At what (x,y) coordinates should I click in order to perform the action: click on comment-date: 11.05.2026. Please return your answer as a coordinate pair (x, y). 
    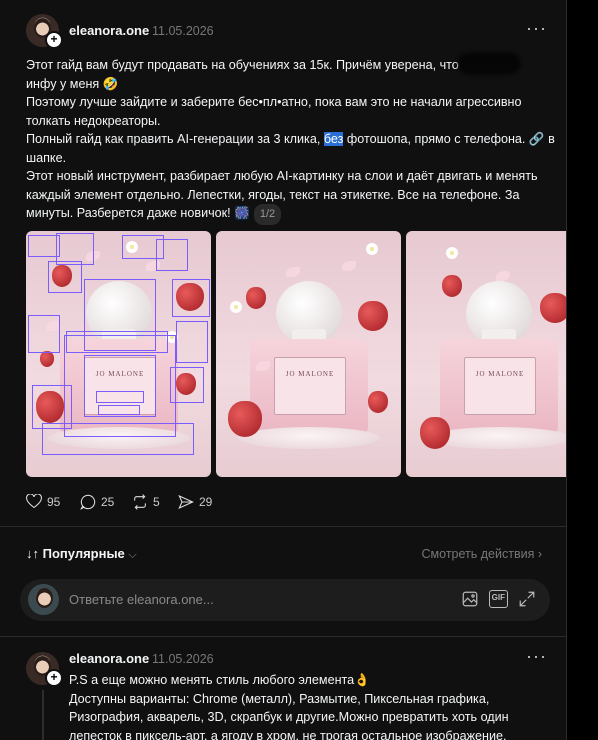
    Looking at the image, I should click on (183, 659).